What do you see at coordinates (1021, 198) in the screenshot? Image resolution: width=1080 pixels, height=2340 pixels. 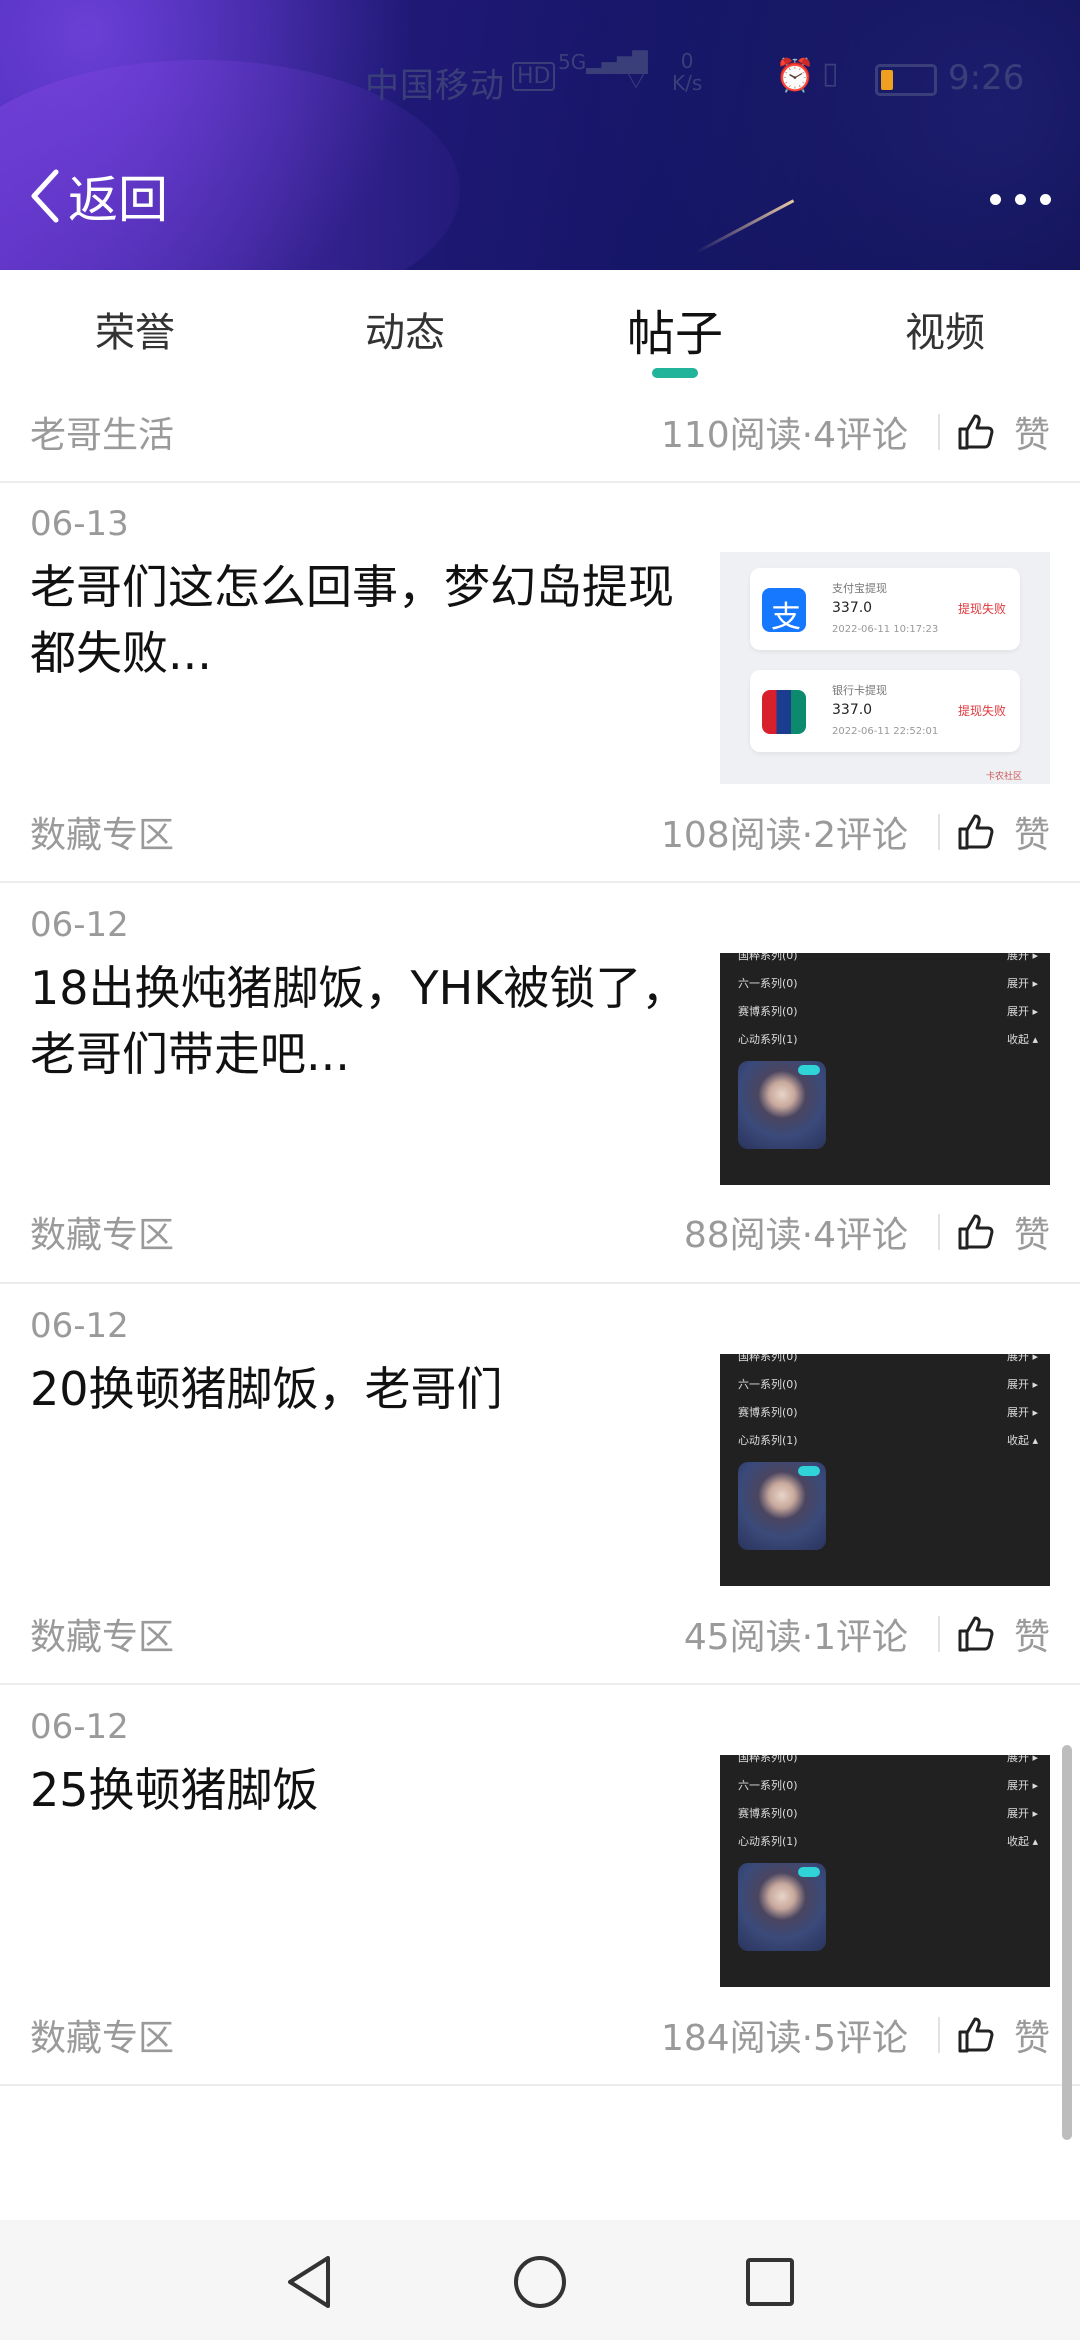 I see `more-dots-icon` at bounding box center [1021, 198].